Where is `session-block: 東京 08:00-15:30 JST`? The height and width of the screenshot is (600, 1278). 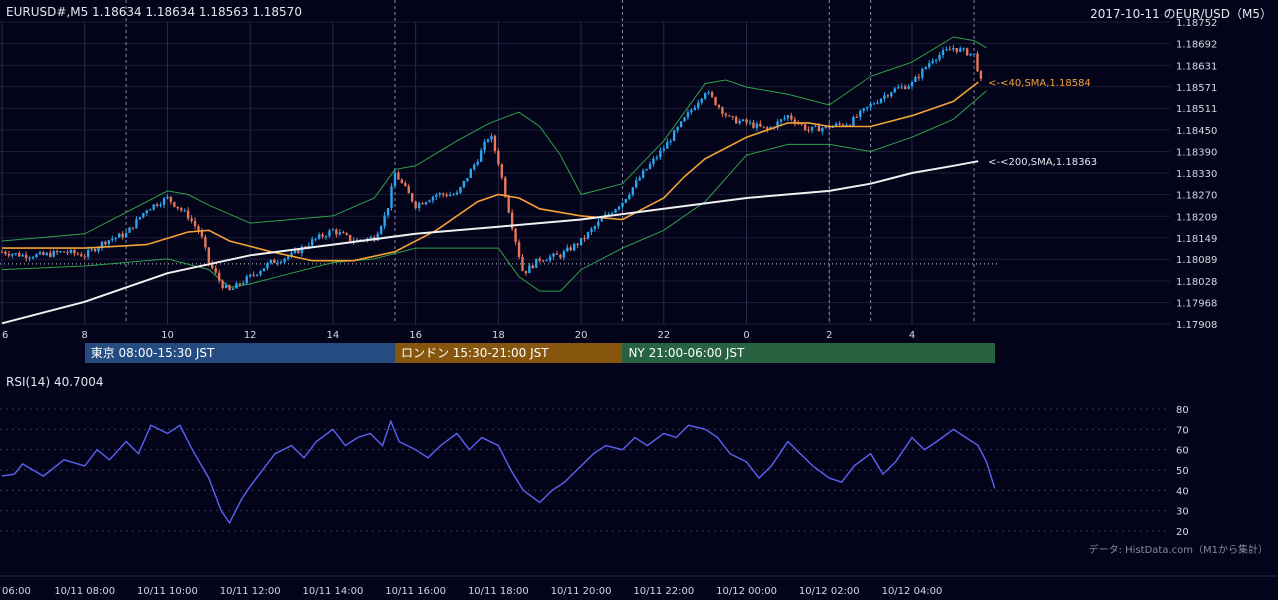
session-block: 東京 08:00-15:30 JST is located at coordinates (239, 353).